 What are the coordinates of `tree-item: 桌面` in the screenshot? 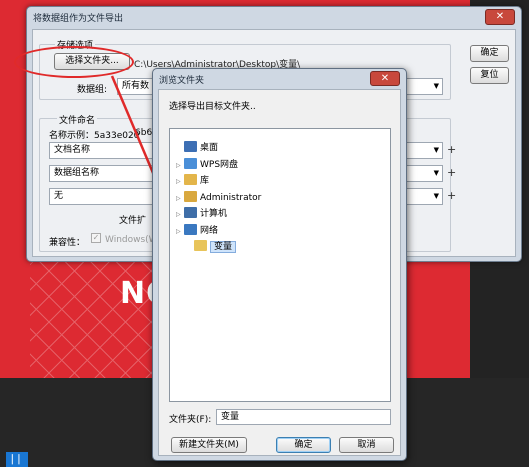 It's located at (197, 148).